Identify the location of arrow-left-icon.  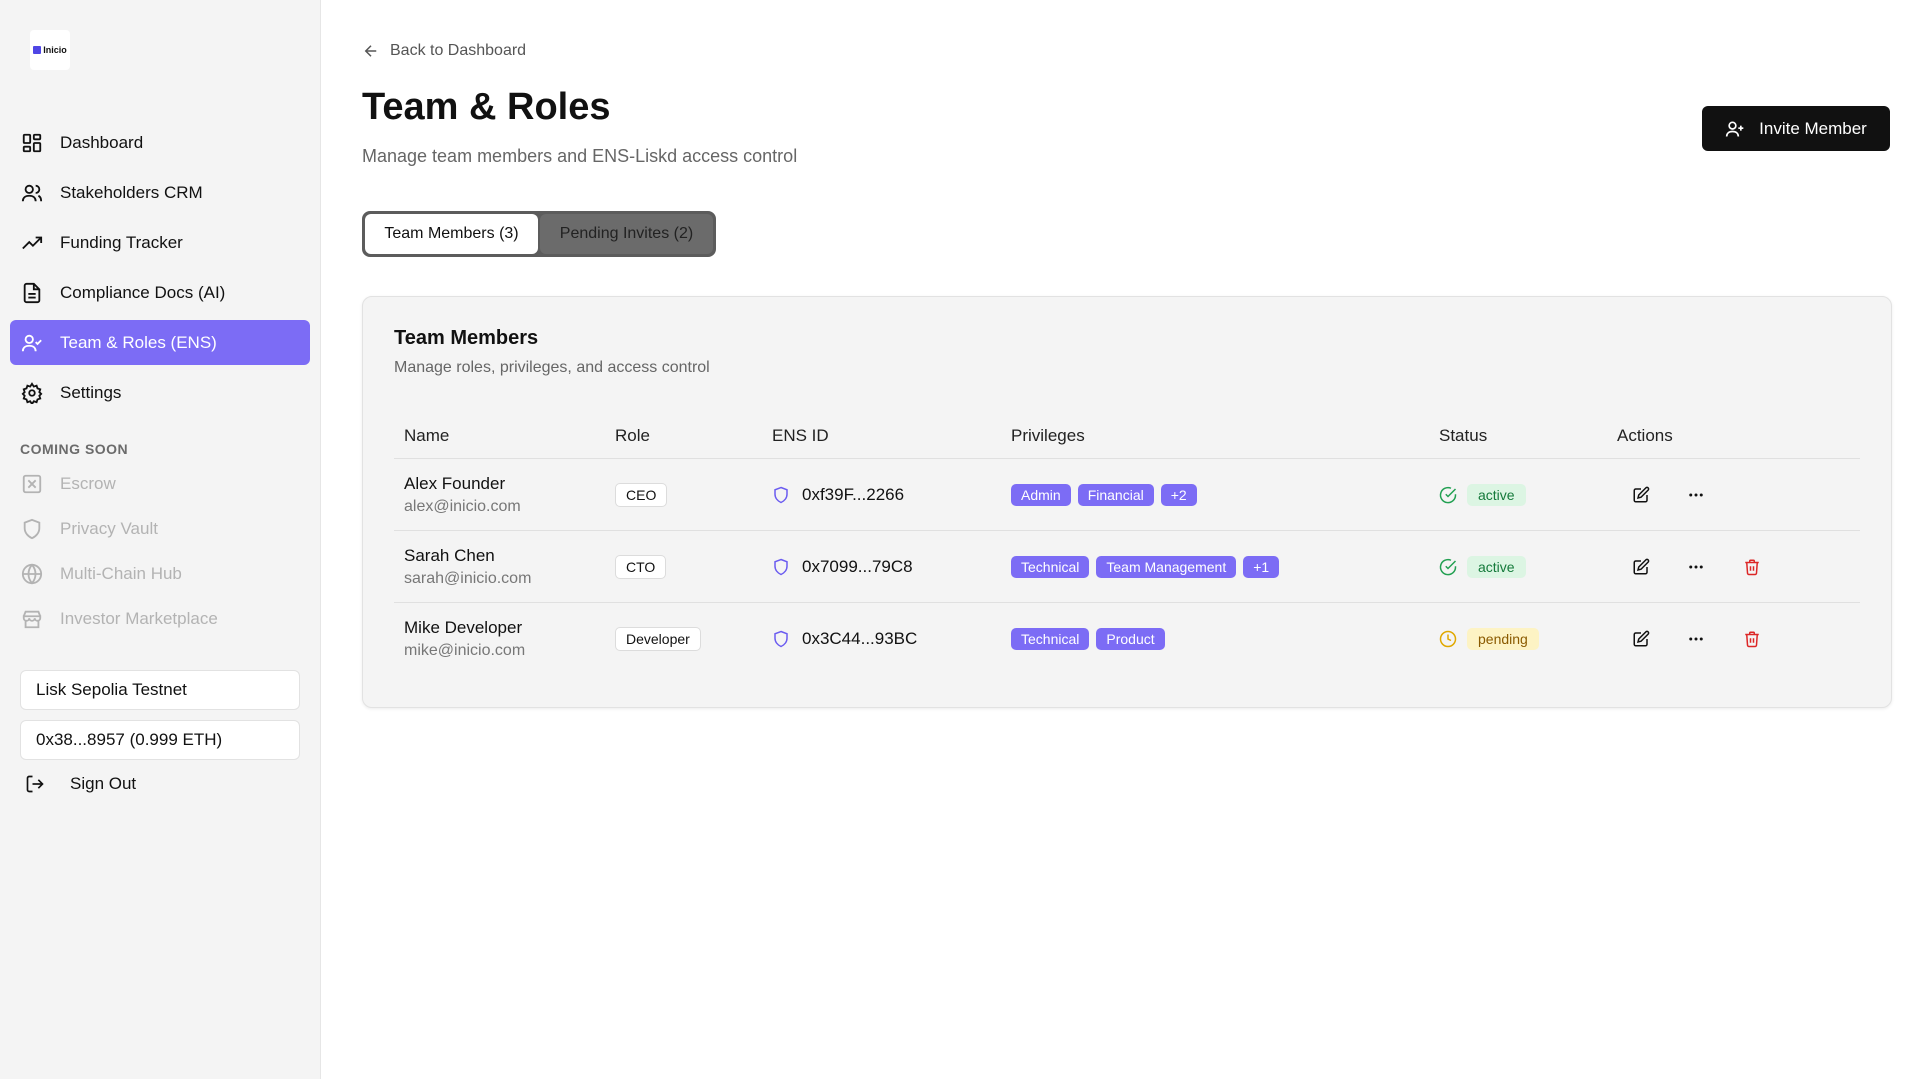
(371, 51).